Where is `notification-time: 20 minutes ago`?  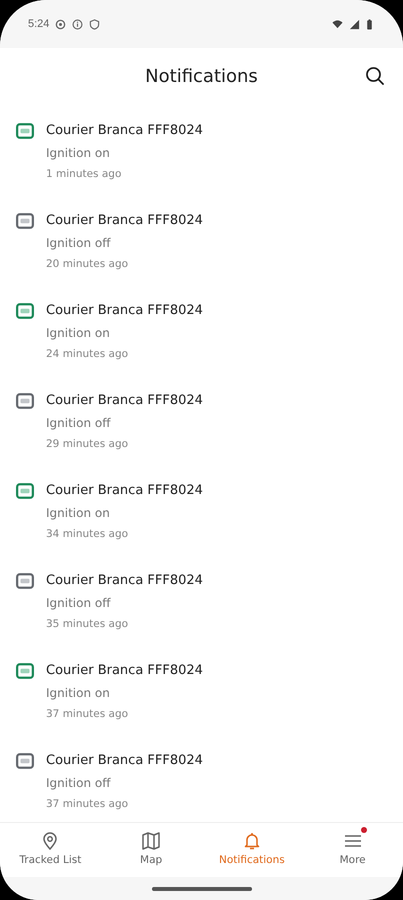 notification-time: 20 minutes ago is located at coordinates (88, 264).